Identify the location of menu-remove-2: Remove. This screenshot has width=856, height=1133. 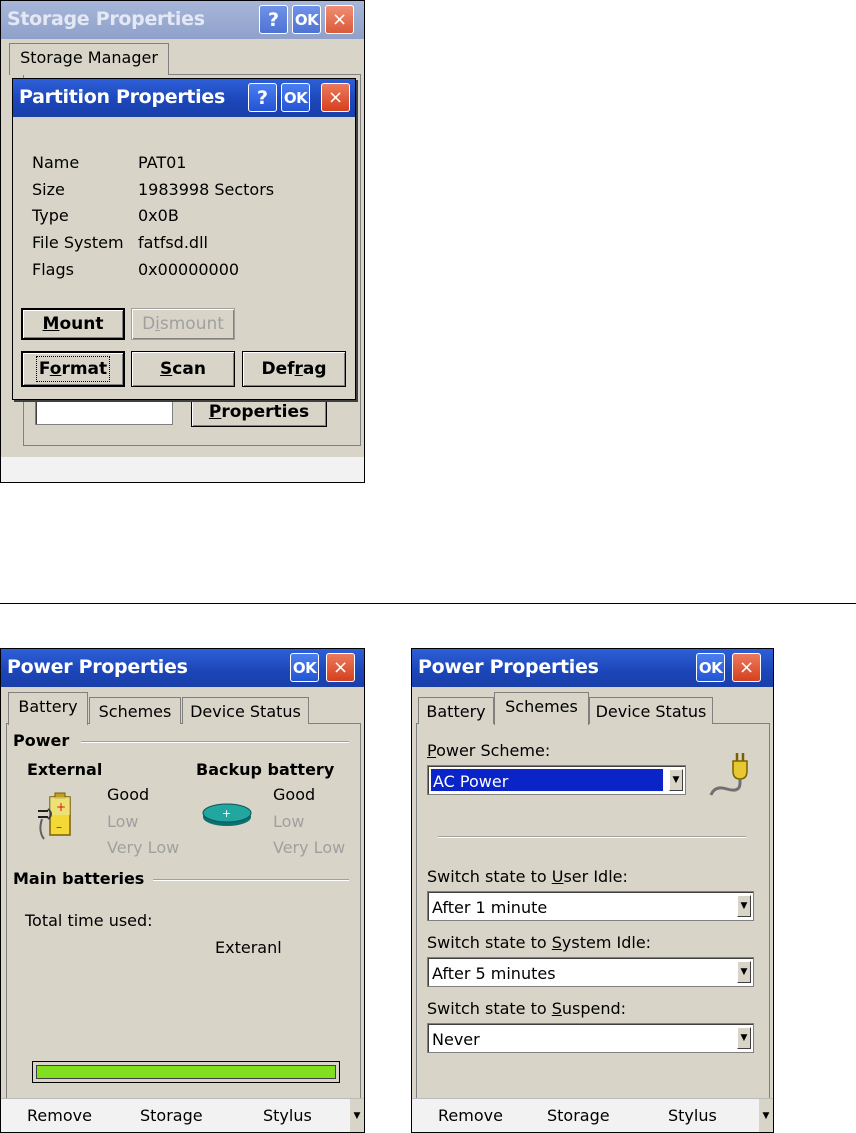
(470, 1115).